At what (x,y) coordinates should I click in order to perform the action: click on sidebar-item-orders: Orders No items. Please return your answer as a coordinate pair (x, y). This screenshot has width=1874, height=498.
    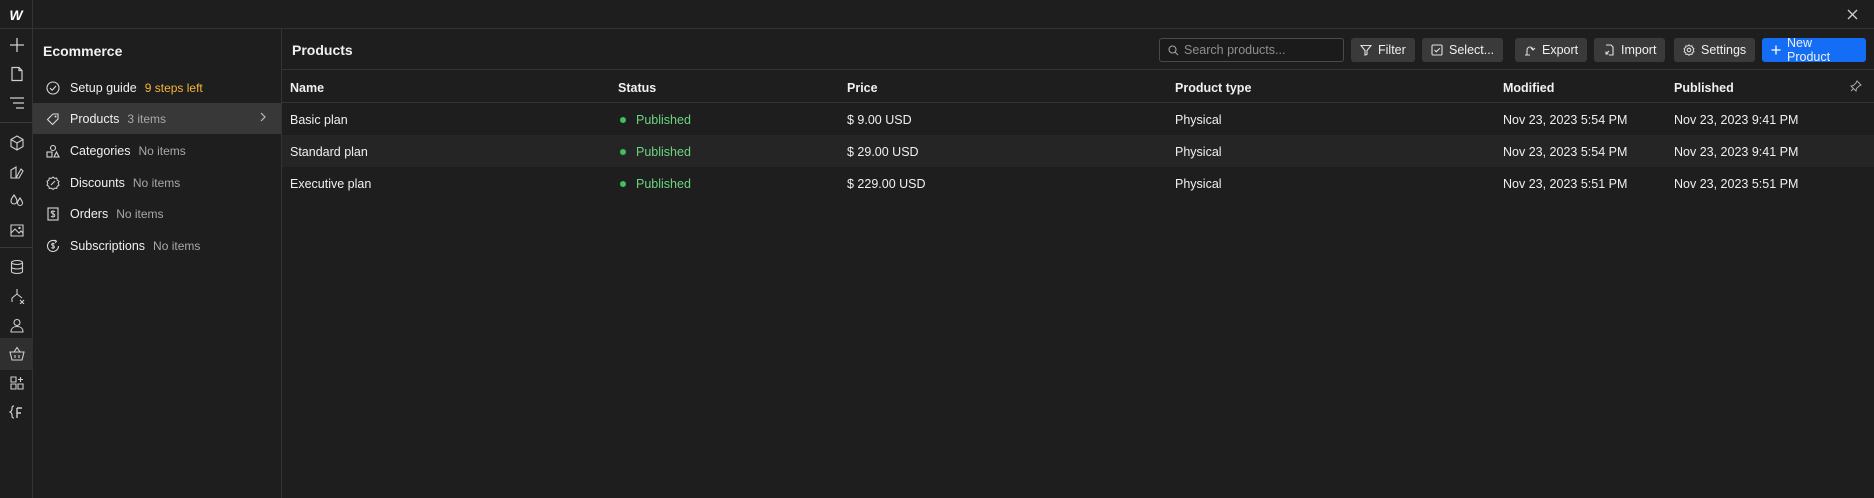
    Looking at the image, I should click on (157, 213).